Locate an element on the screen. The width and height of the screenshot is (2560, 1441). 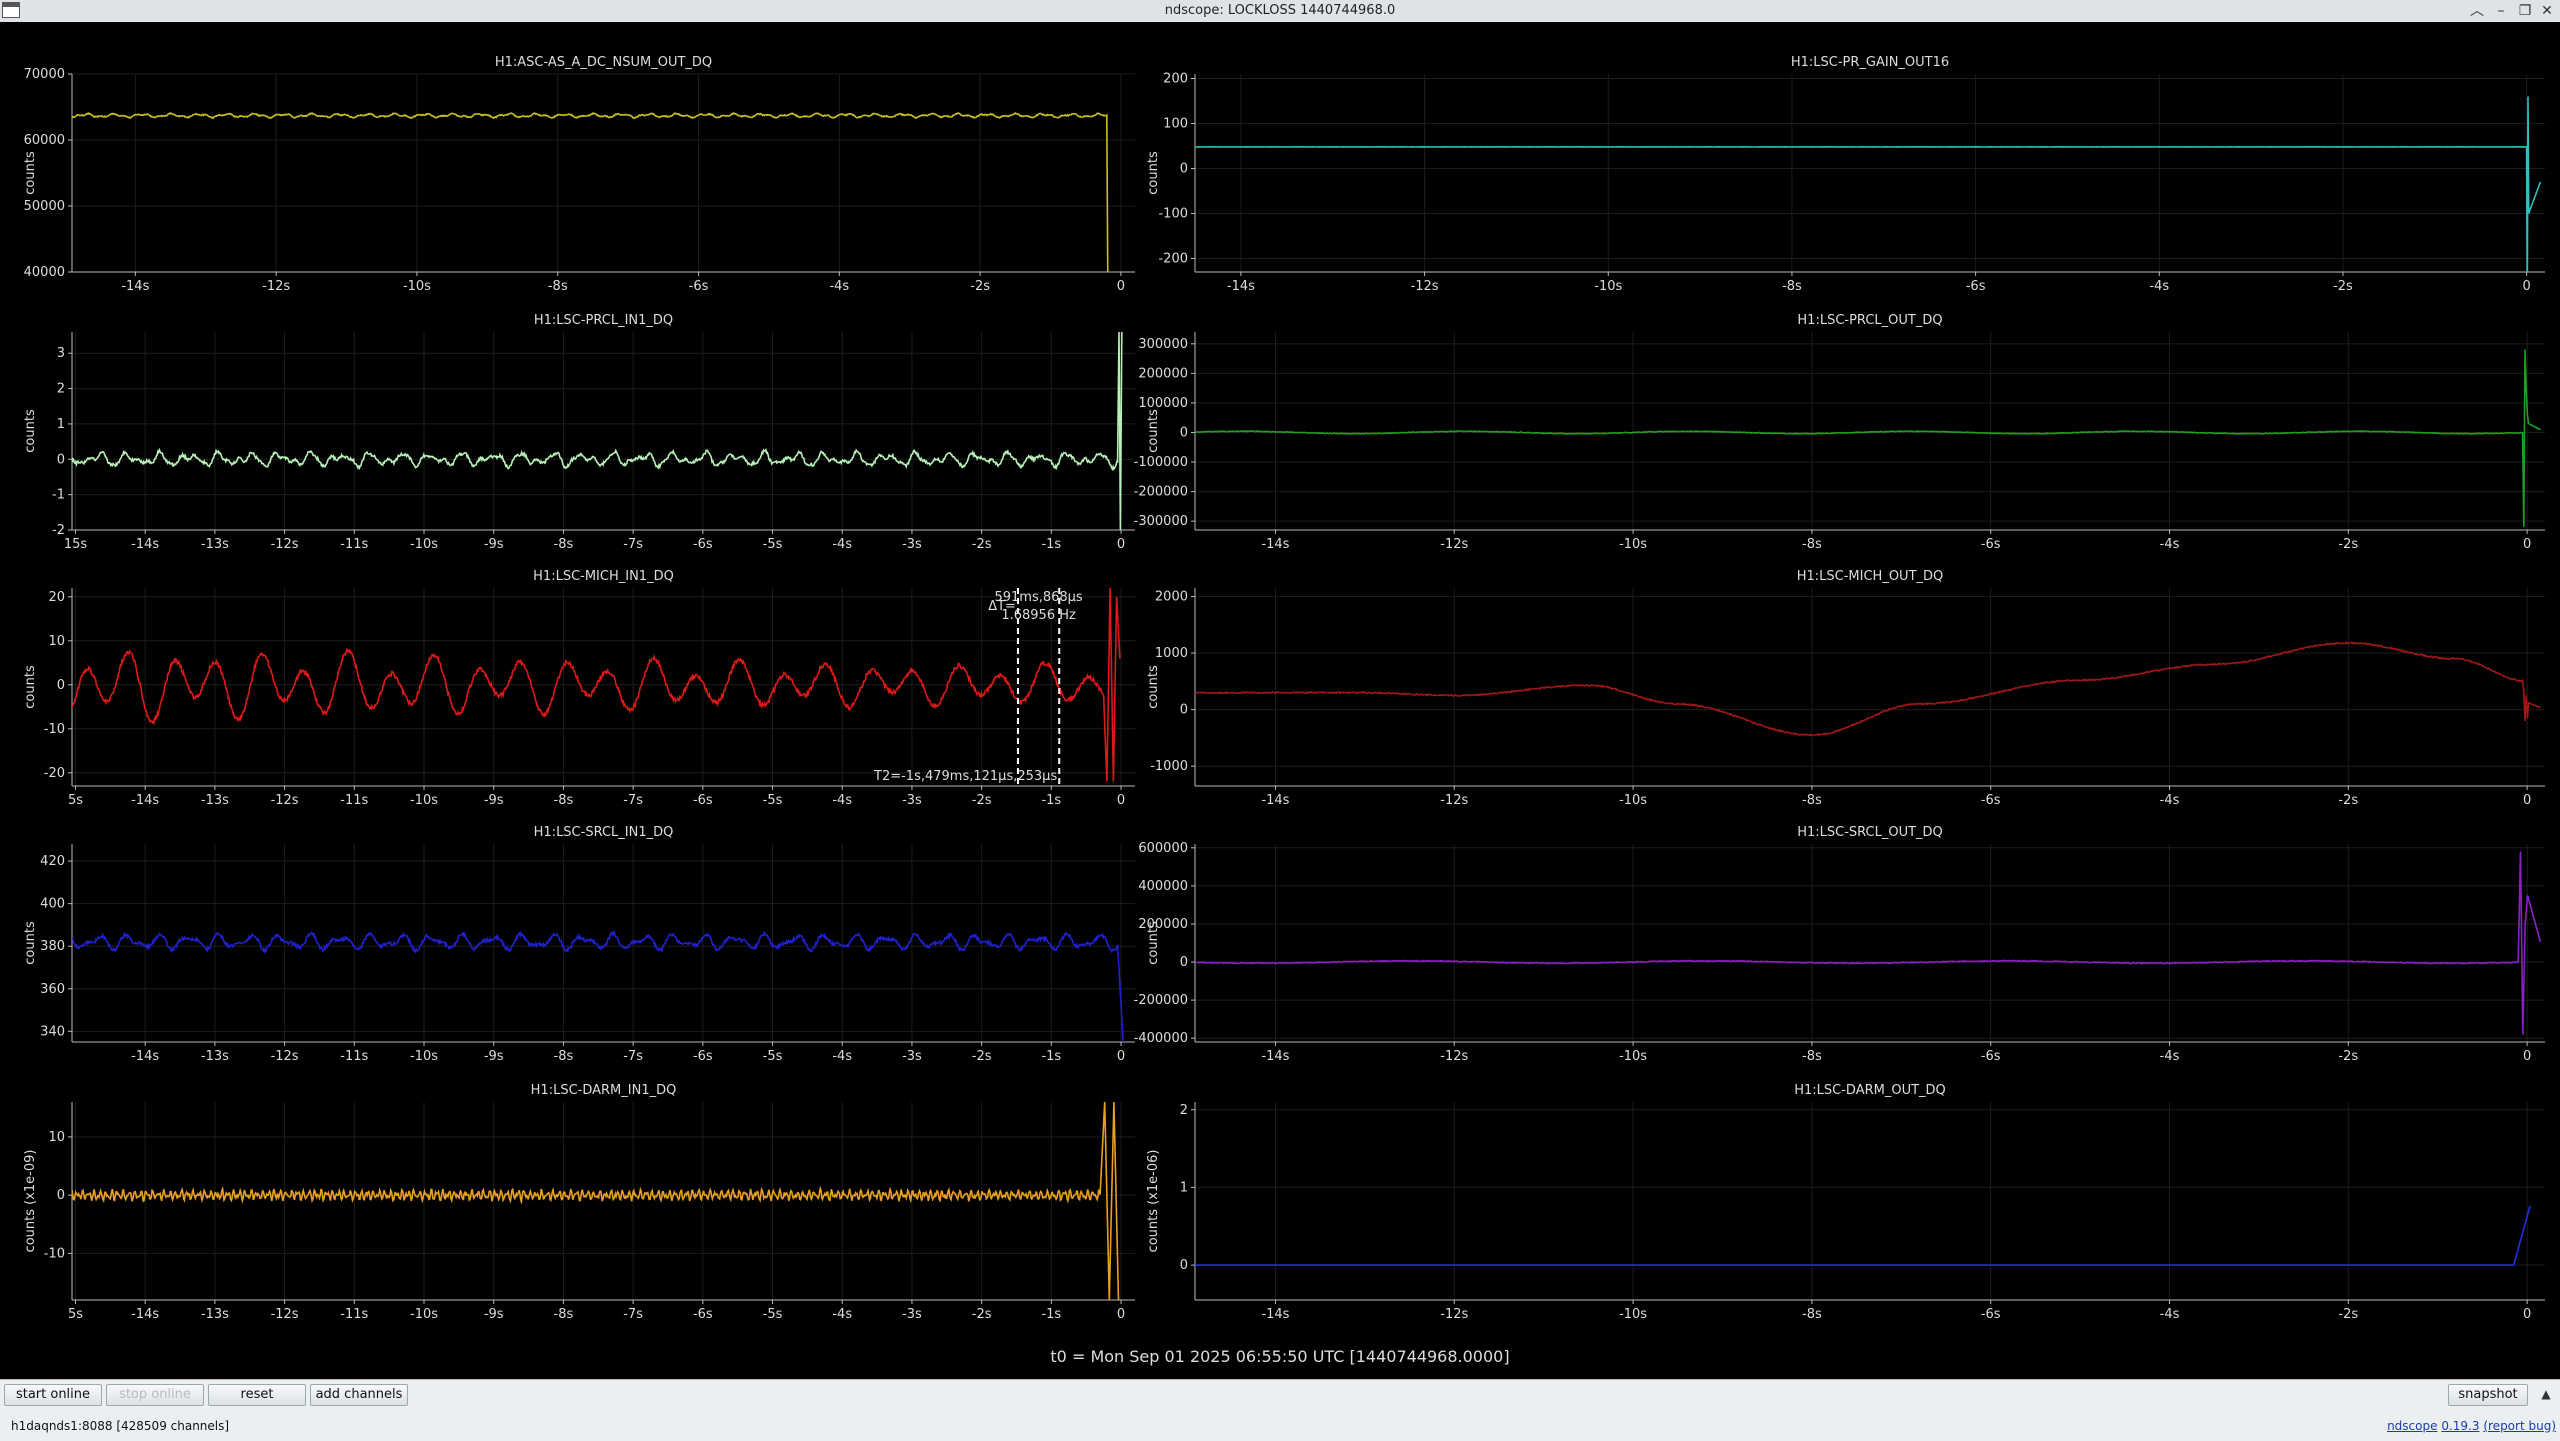
plot-title: H1:LSC-SRCL_OUT_DQ is located at coordinates (1870, 832).